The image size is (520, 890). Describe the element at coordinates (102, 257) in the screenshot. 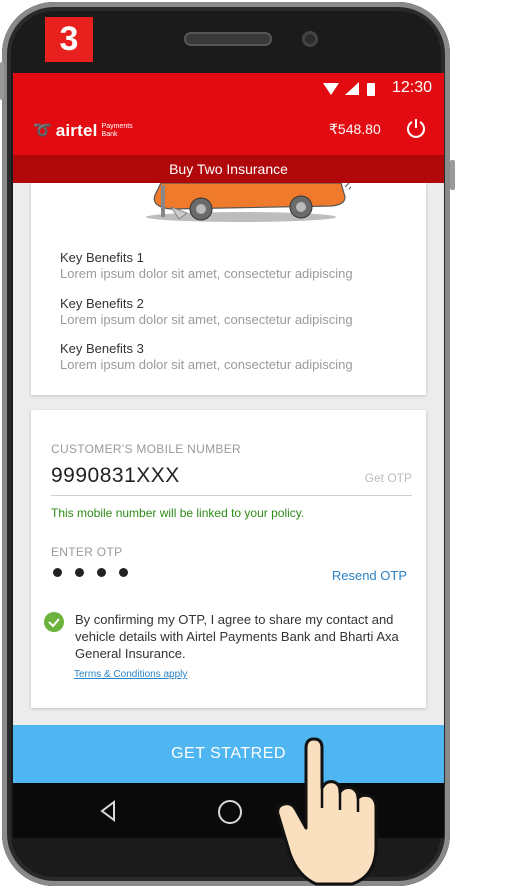

I see `benefit-title: Key Benefits 1` at that location.